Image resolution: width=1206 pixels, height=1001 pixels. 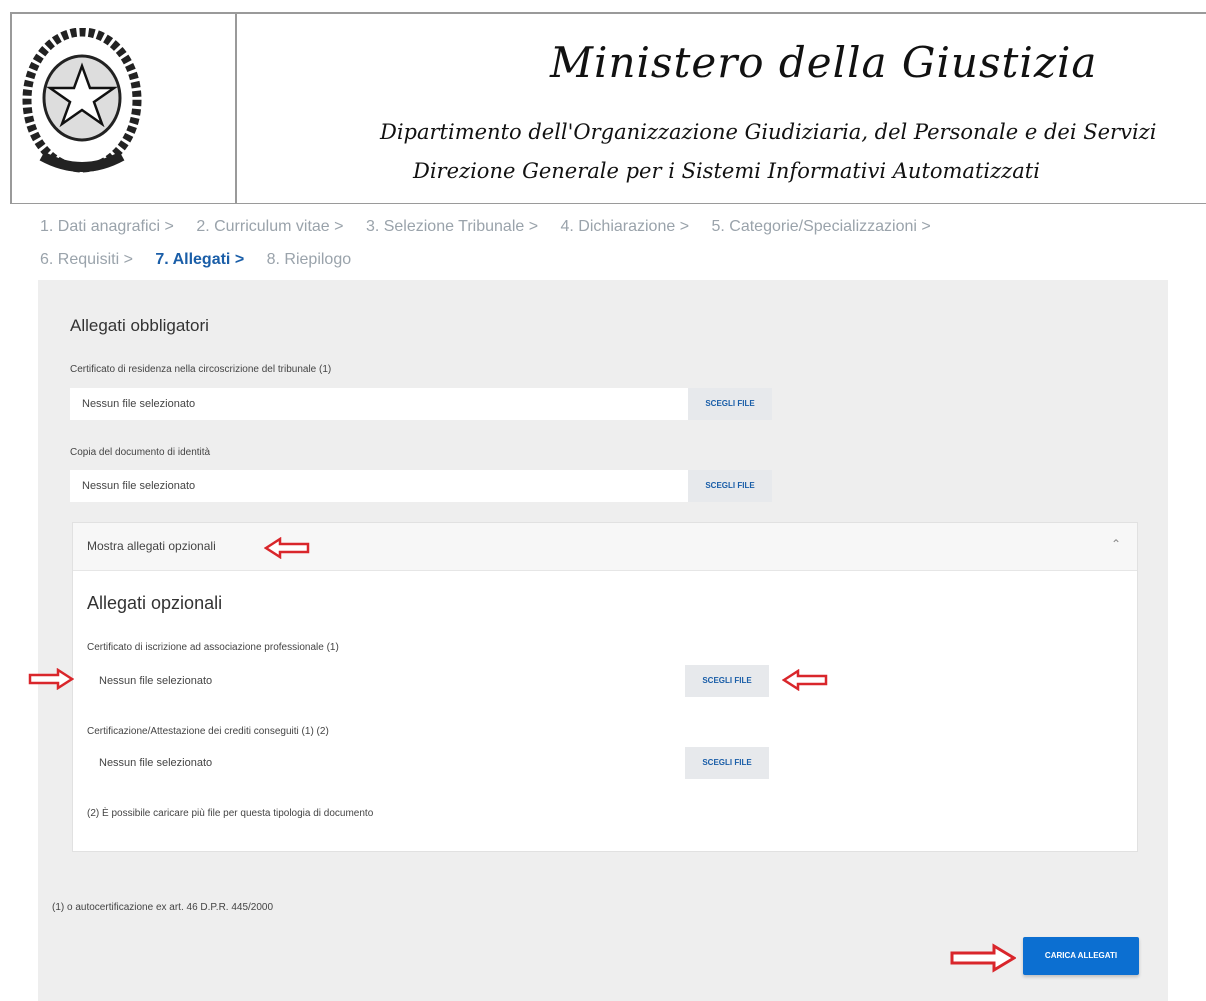 I want to click on step-categorie-specializzazioni: 5. Categorie/Specializzazioni >, so click(x=820, y=226).